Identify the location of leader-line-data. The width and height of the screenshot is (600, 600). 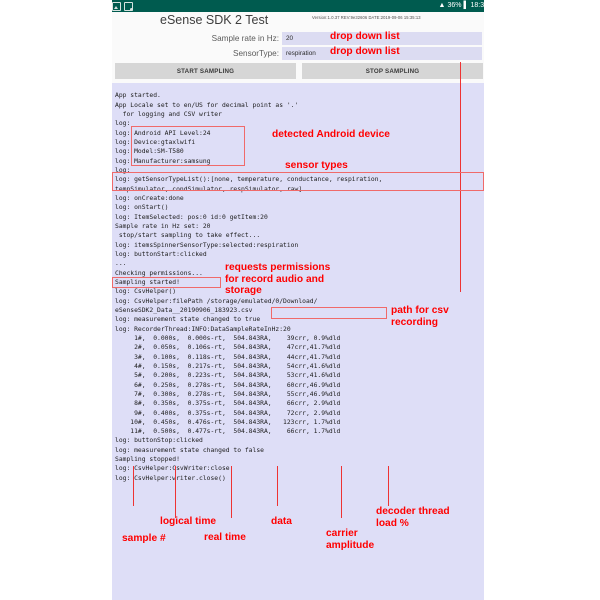
(277, 486).